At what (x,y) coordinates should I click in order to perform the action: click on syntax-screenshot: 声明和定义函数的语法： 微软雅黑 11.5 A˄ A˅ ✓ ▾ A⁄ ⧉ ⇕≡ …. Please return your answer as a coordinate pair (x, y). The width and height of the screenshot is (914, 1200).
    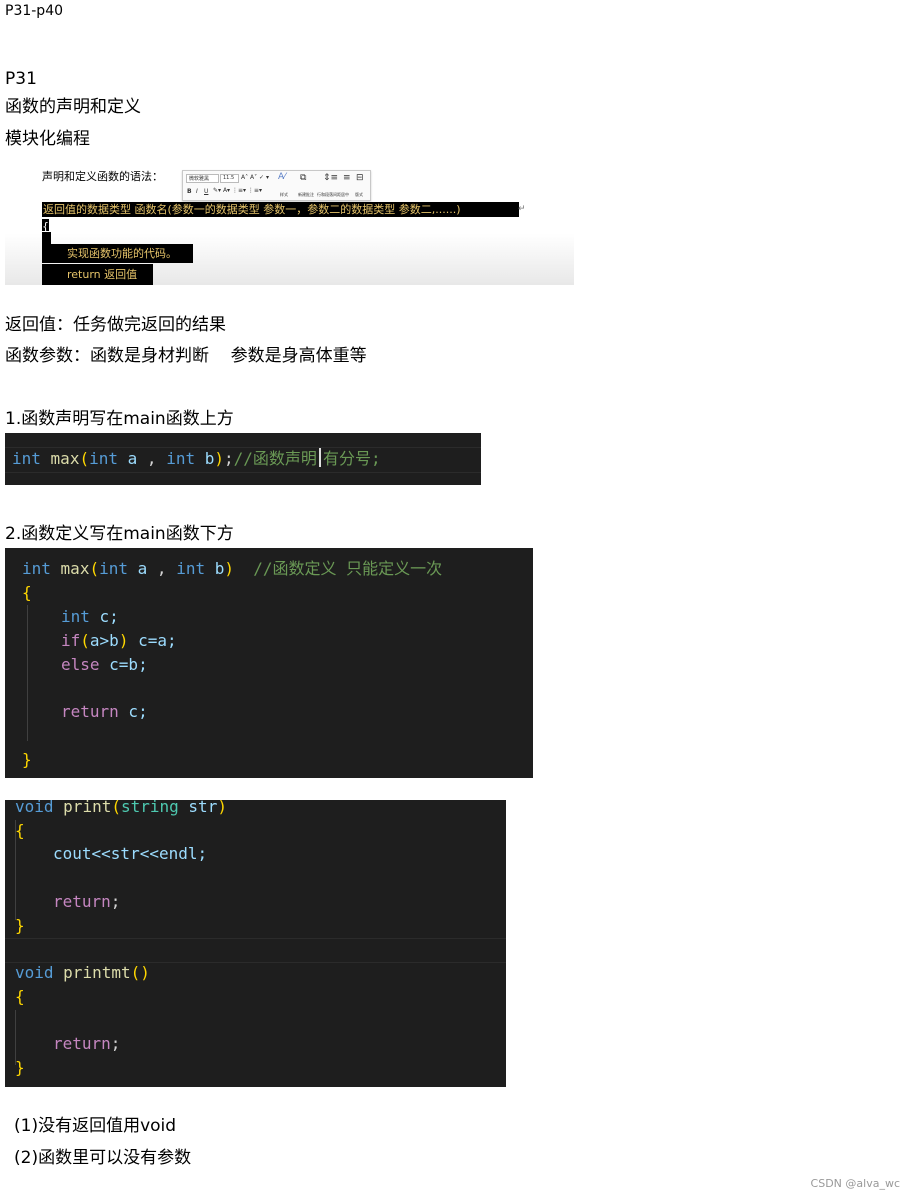
    Looking at the image, I should click on (289, 223).